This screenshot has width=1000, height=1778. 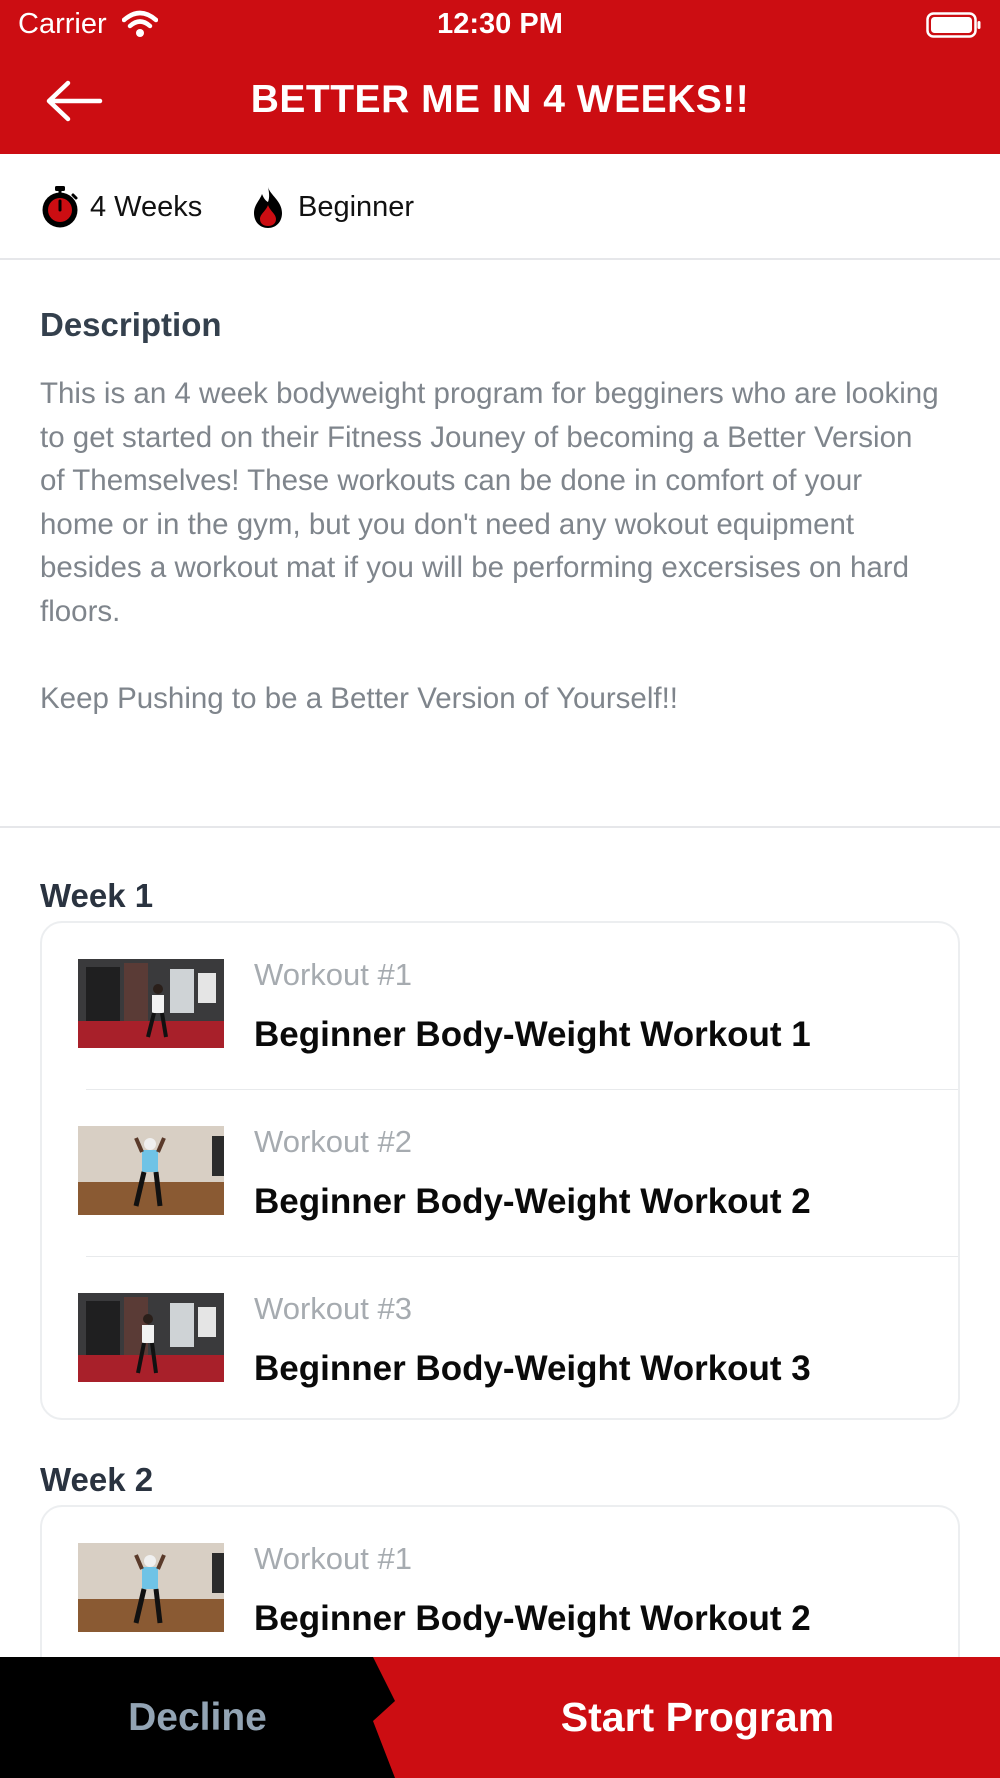 I want to click on status-time: 12:30 PM, so click(x=500, y=24).